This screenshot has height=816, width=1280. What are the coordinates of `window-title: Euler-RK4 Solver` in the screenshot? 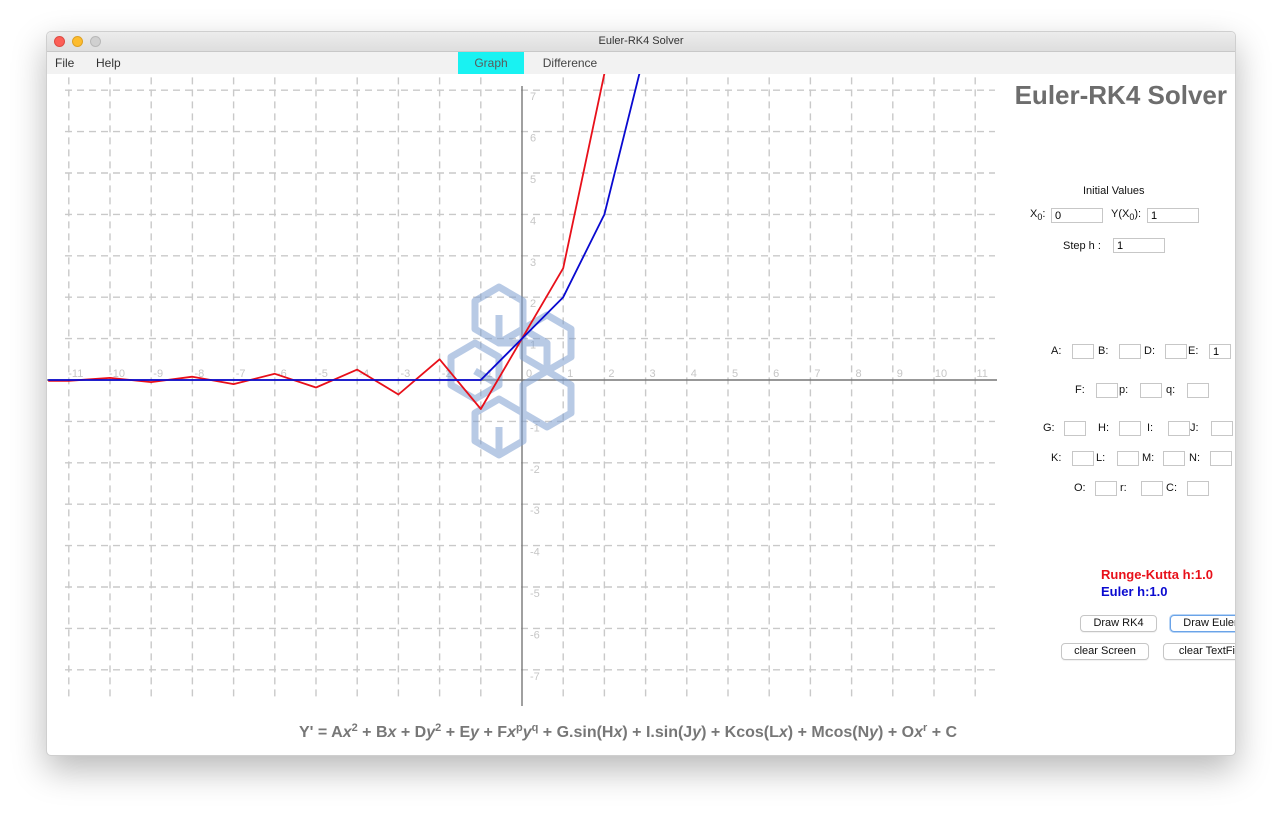 It's located at (641, 41).